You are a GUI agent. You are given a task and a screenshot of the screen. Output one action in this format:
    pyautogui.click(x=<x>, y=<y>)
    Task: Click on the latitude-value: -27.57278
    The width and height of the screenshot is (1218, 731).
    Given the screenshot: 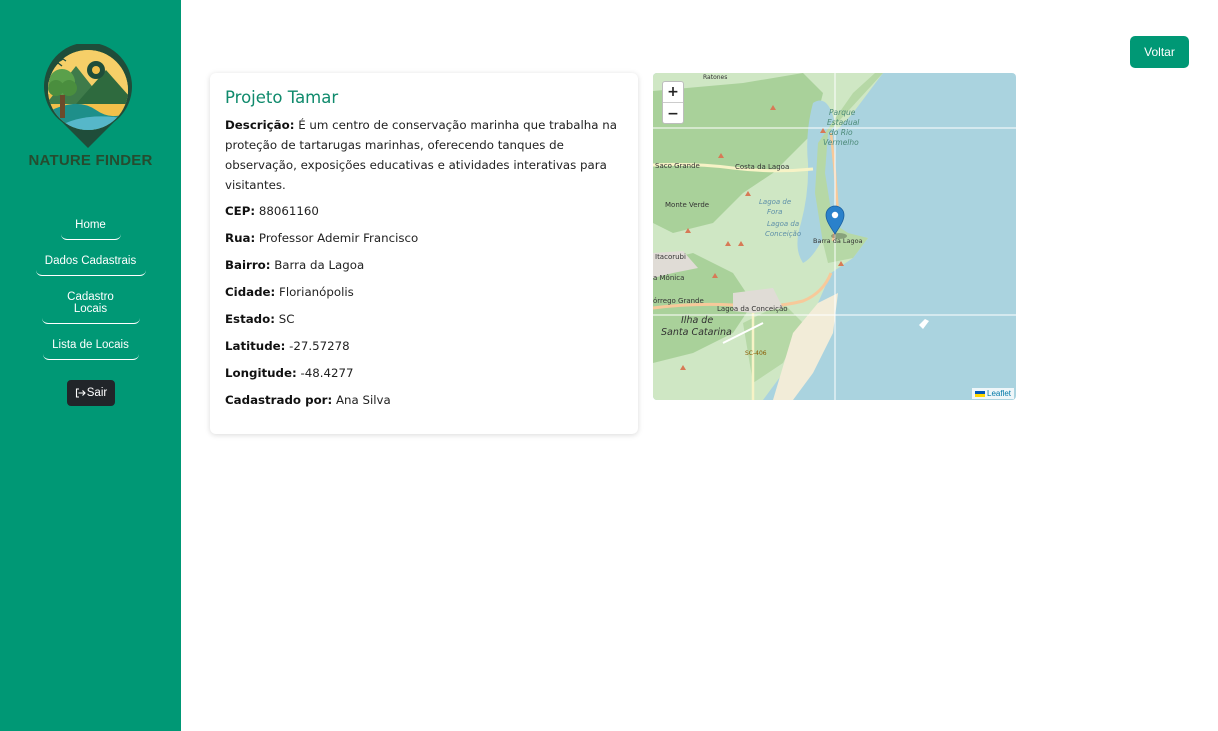 What is the action you would take?
    pyautogui.click(x=319, y=346)
    